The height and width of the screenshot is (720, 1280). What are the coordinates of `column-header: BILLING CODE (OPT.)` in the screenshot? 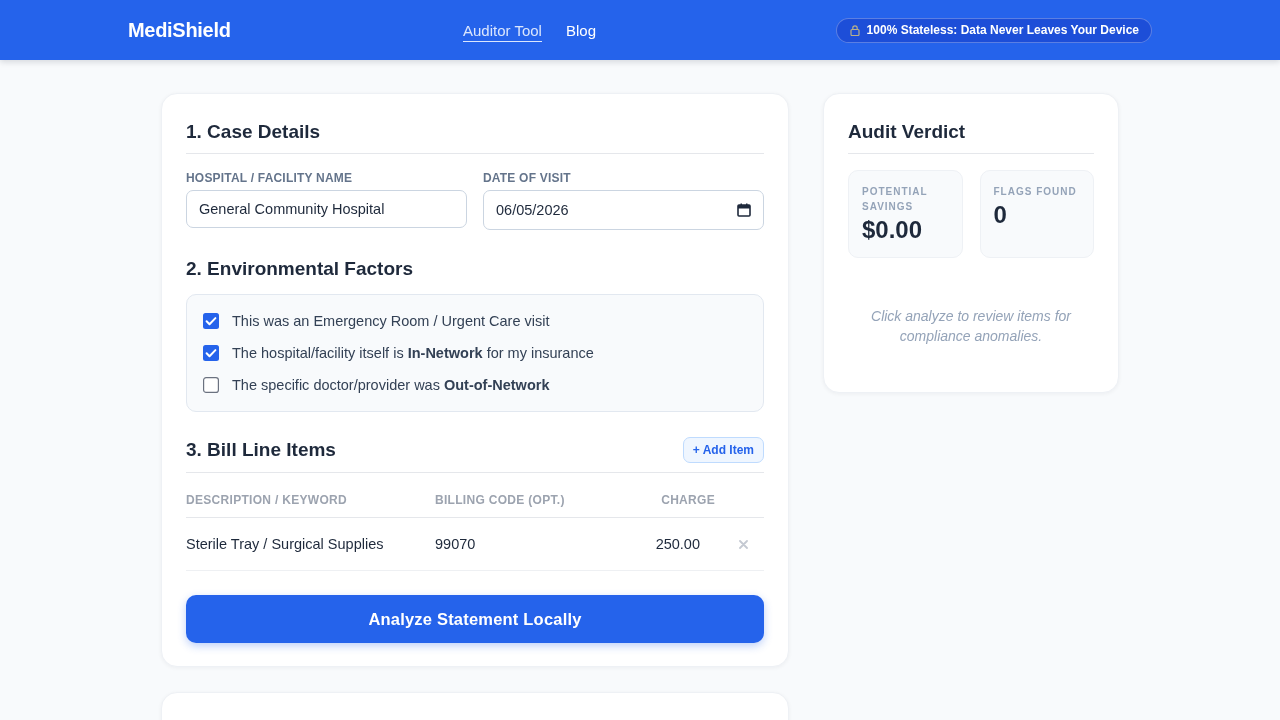 It's located at (500, 500).